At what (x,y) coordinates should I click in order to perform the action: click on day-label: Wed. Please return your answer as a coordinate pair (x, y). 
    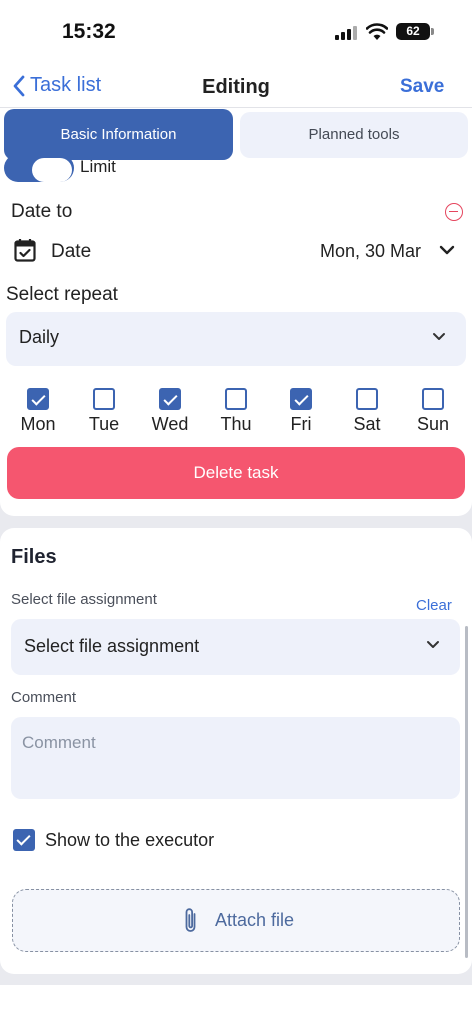
    Looking at the image, I should click on (170, 424).